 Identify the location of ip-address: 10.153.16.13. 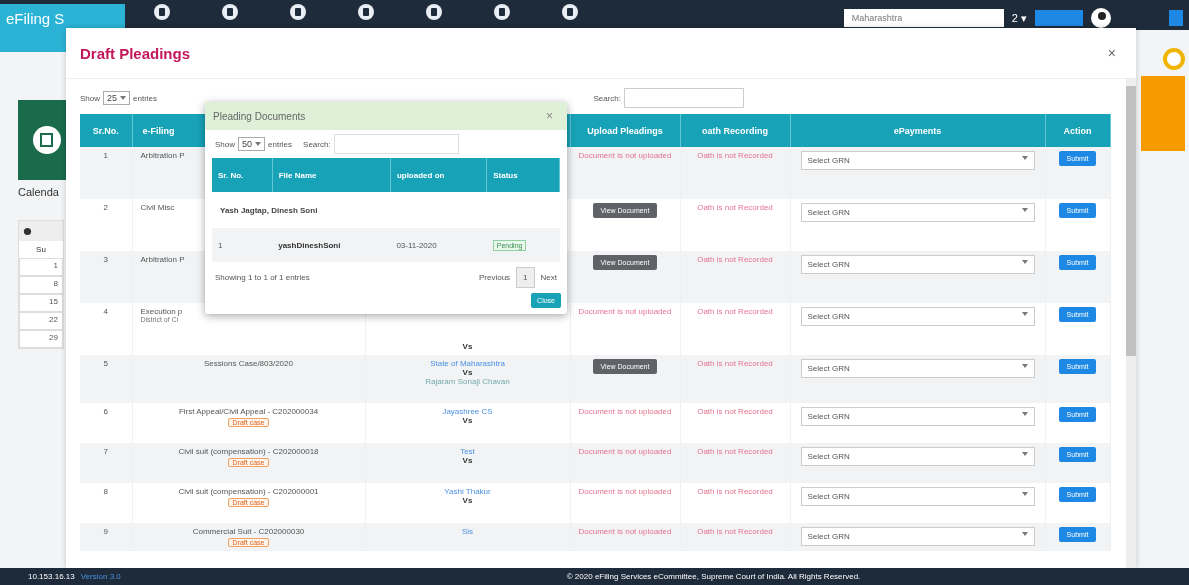
(51, 576).